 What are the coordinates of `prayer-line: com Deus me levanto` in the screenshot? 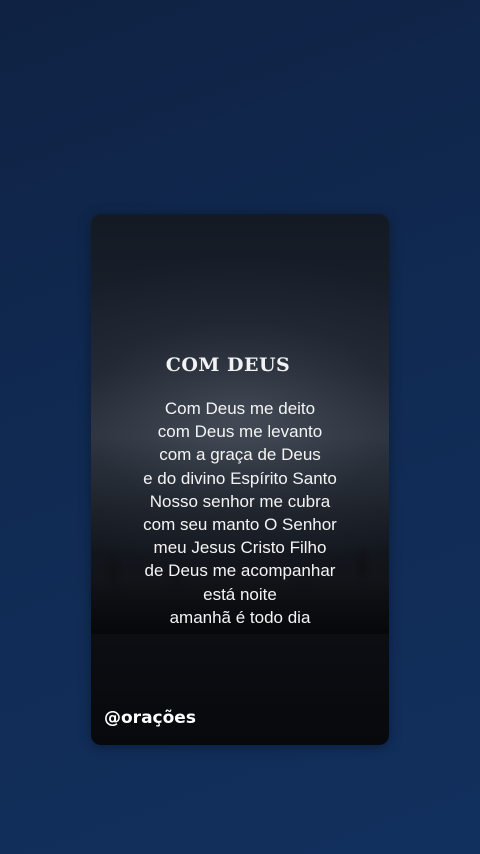 It's located at (240, 432).